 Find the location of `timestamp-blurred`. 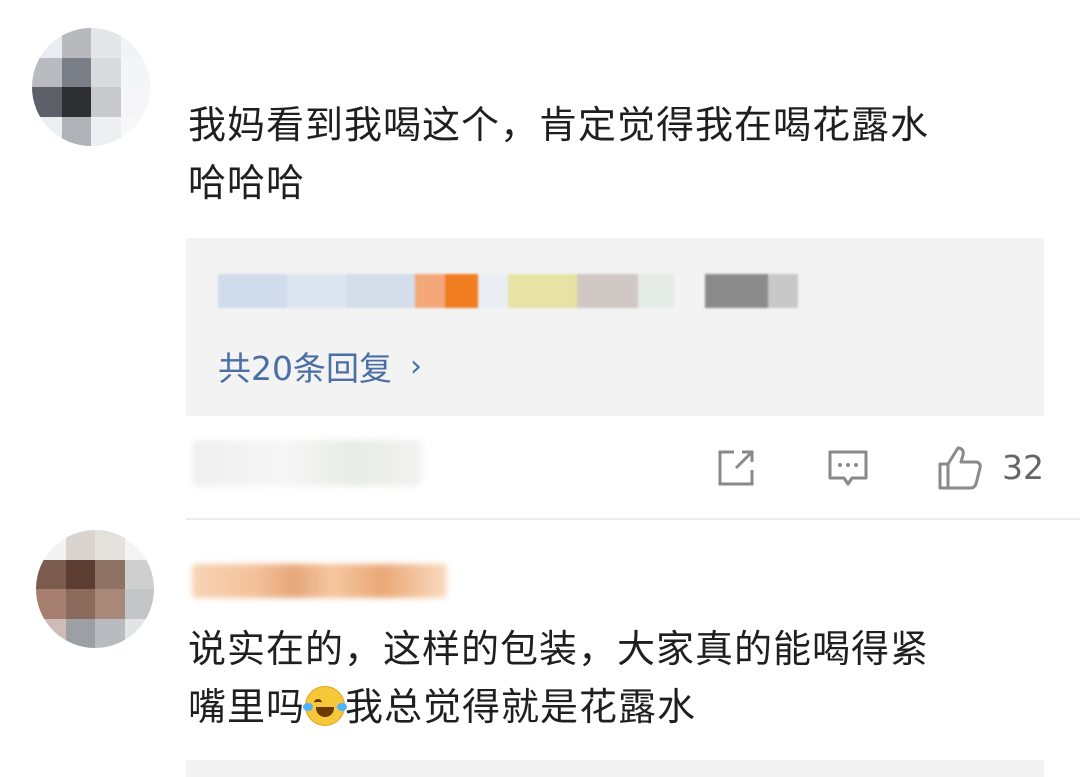

timestamp-blurred is located at coordinates (307, 463).